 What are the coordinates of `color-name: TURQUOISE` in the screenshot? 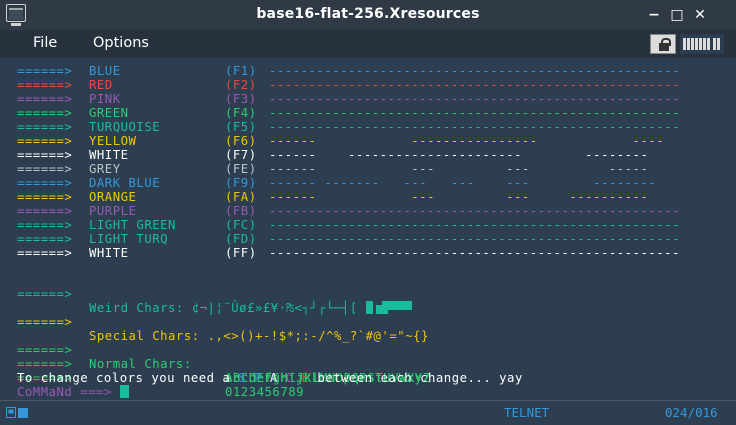 It's located at (125, 127).